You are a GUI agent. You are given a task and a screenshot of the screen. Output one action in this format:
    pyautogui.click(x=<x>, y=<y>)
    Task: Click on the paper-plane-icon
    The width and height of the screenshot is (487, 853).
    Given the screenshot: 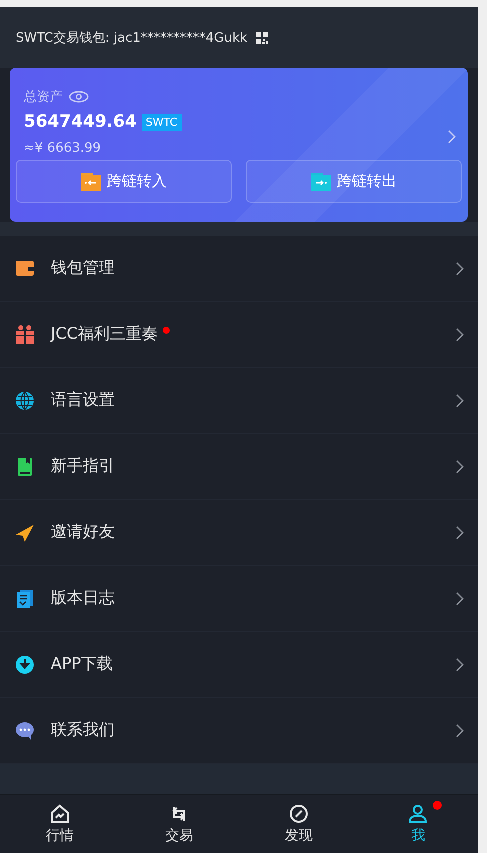 What is the action you would take?
    pyautogui.click(x=25, y=532)
    